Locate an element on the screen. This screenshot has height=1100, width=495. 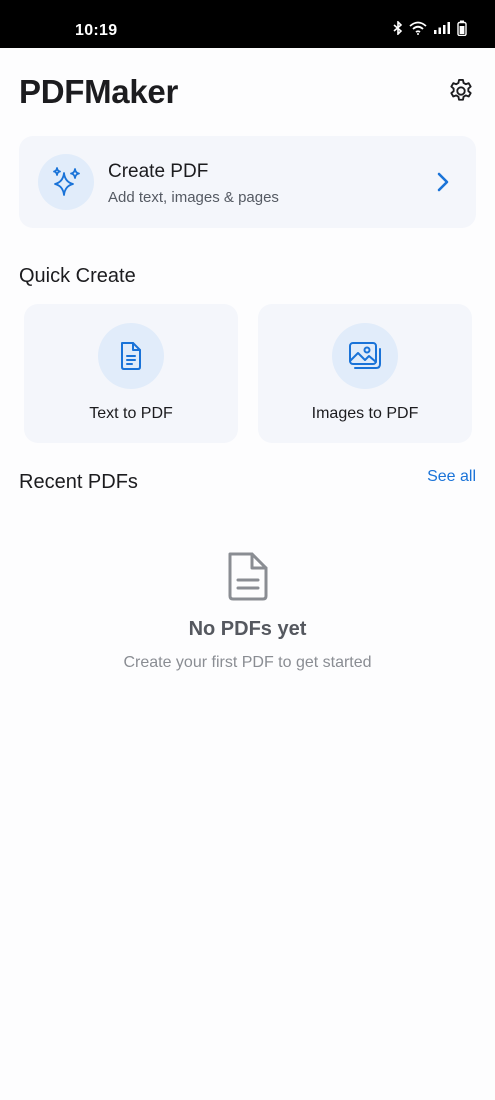
status-bar: 10:19 is located at coordinates (247, 24).